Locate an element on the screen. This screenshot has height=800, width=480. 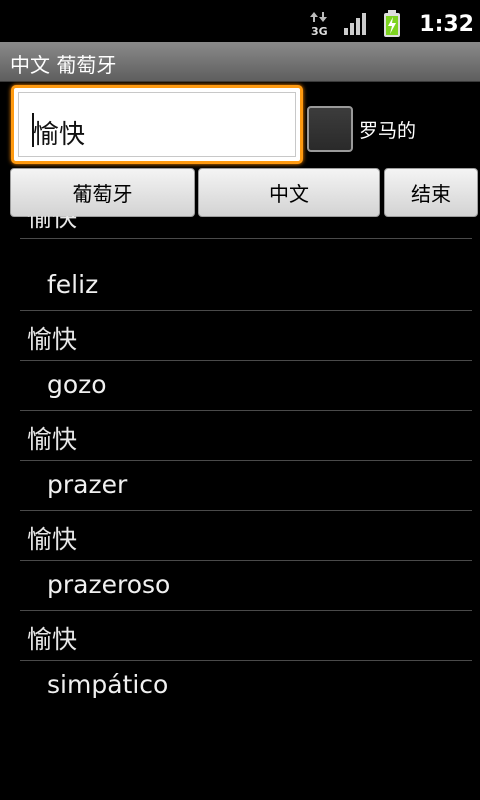
search-input-field: 愉快 is located at coordinates (157, 124).